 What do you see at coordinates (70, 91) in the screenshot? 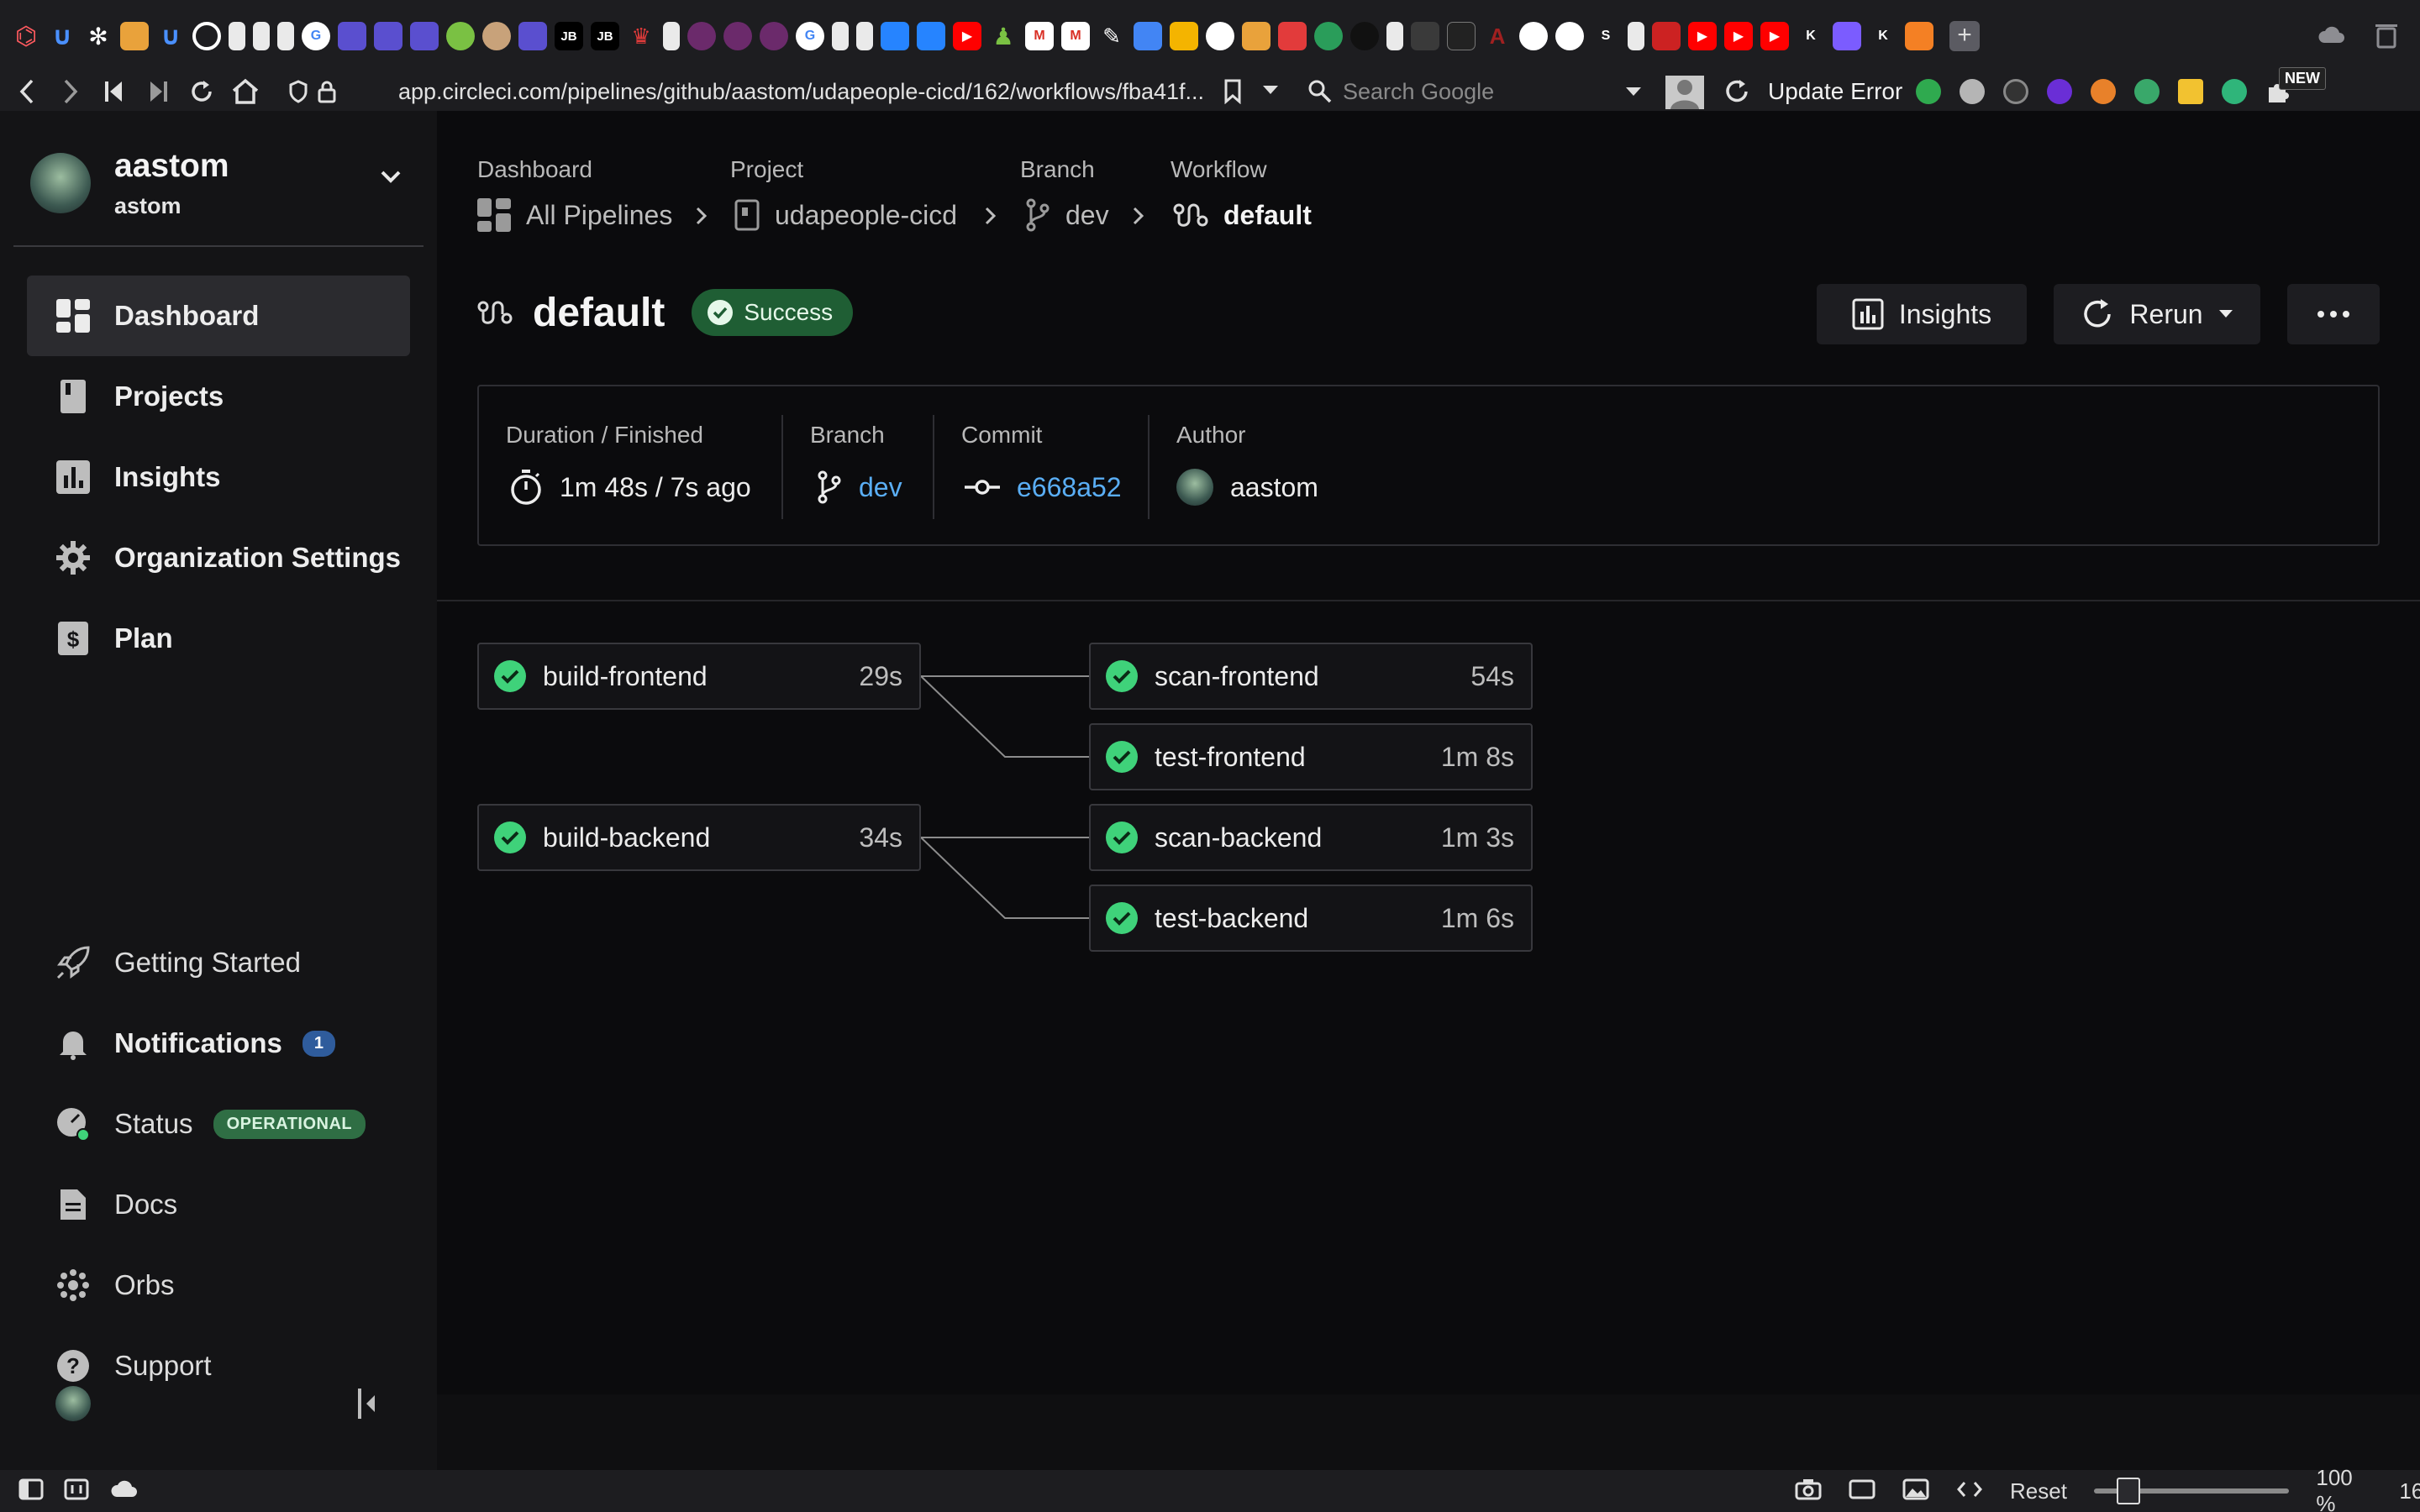
I see `forward-icon` at bounding box center [70, 91].